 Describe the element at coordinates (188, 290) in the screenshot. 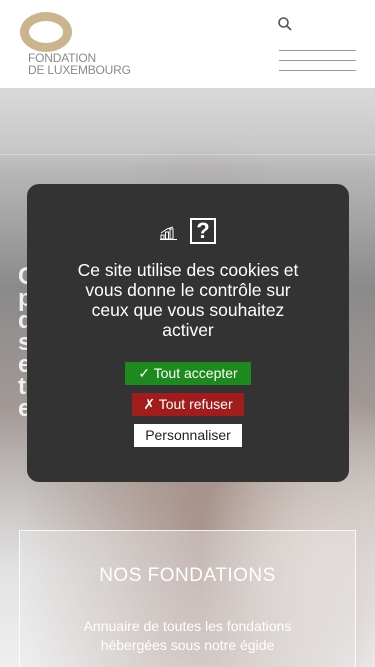

I see `cookie-message-line: vous donne le contrôle sur` at that location.